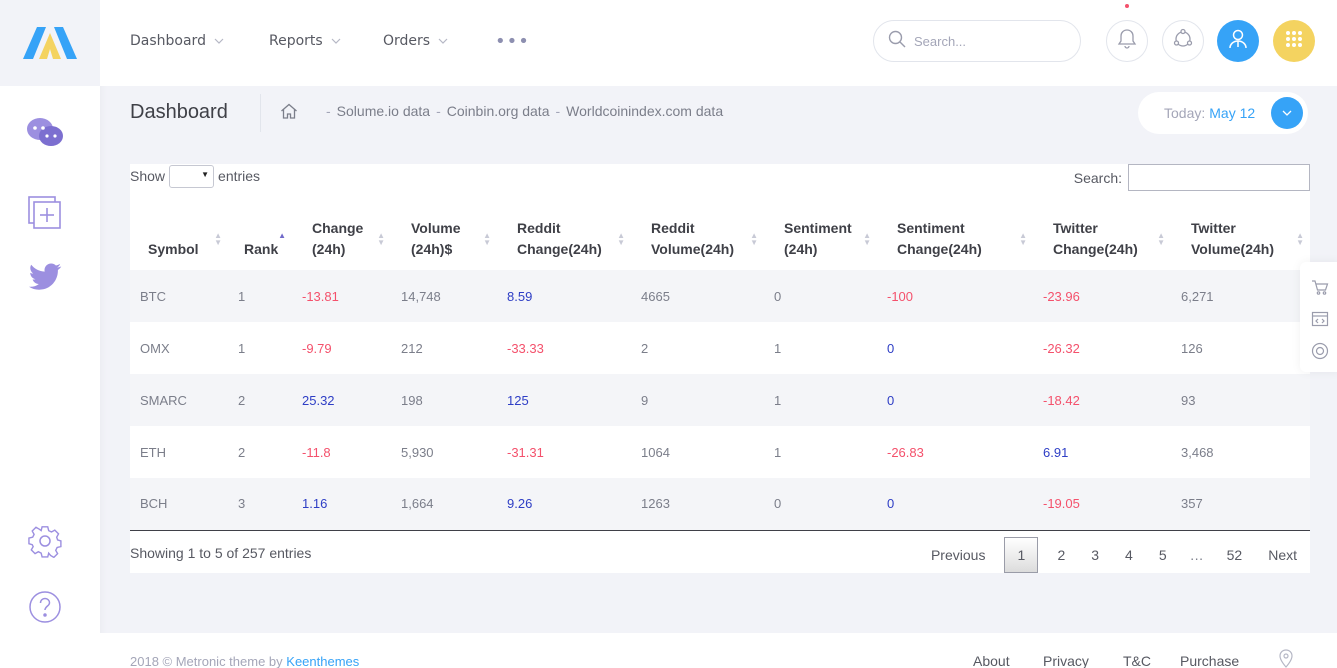 Image resolution: width=1337 pixels, height=668 pixels. What do you see at coordinates (897, 41) in the screenshot?
I see `search-icon` at bounding box center [897, 41].